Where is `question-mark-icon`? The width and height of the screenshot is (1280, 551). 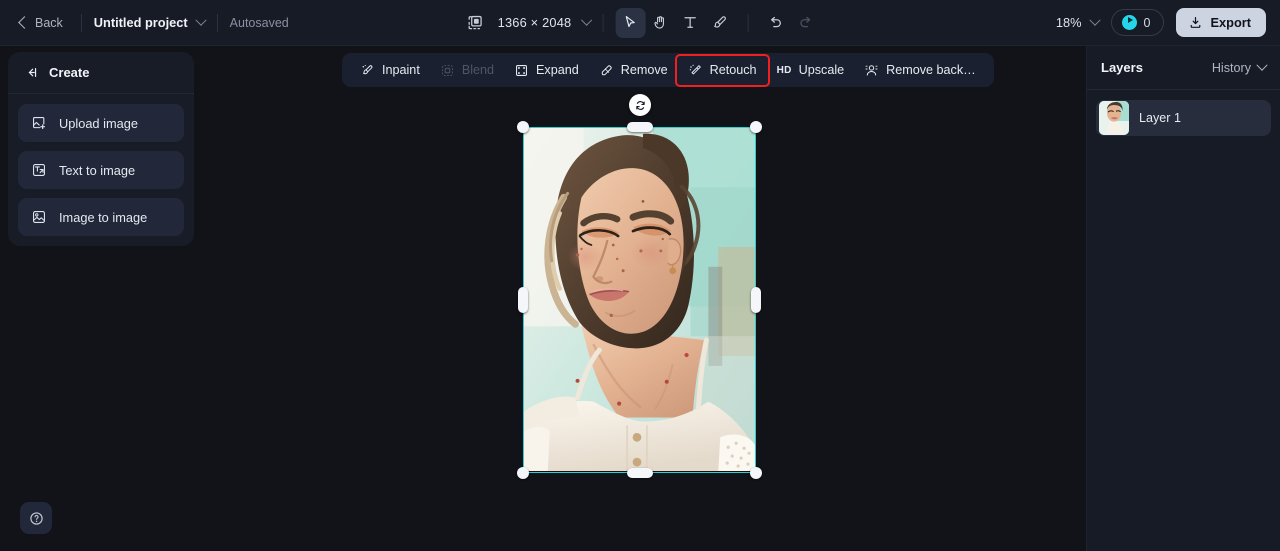 question-mark-icon is located at coordinates (36, 518).